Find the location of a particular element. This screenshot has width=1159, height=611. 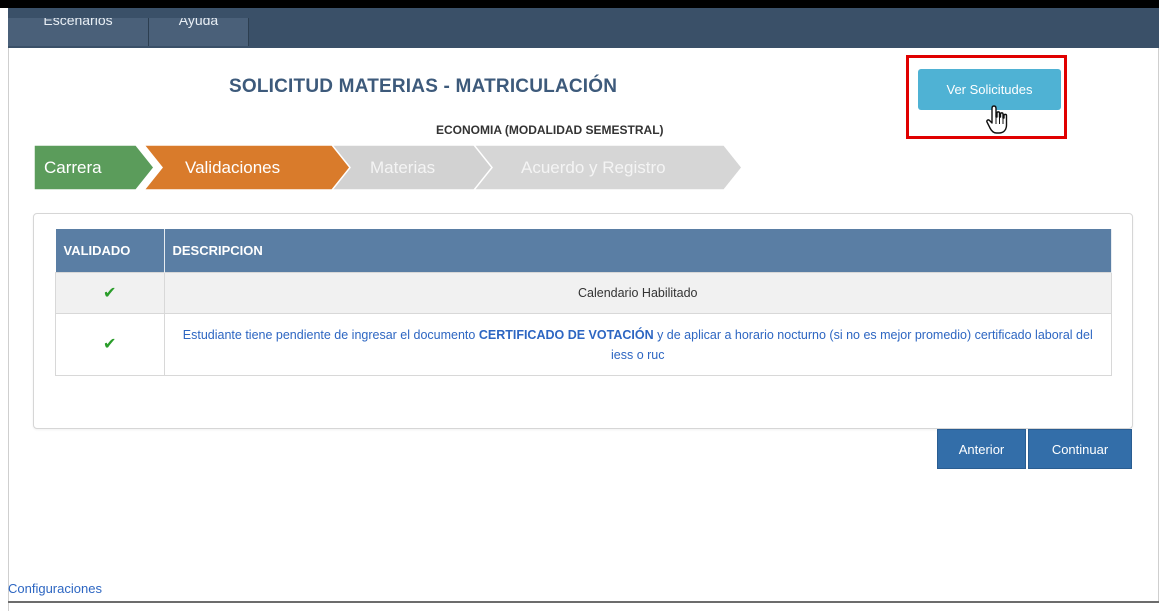

anterior-button: Anterior is located at coordinates (981, 449).